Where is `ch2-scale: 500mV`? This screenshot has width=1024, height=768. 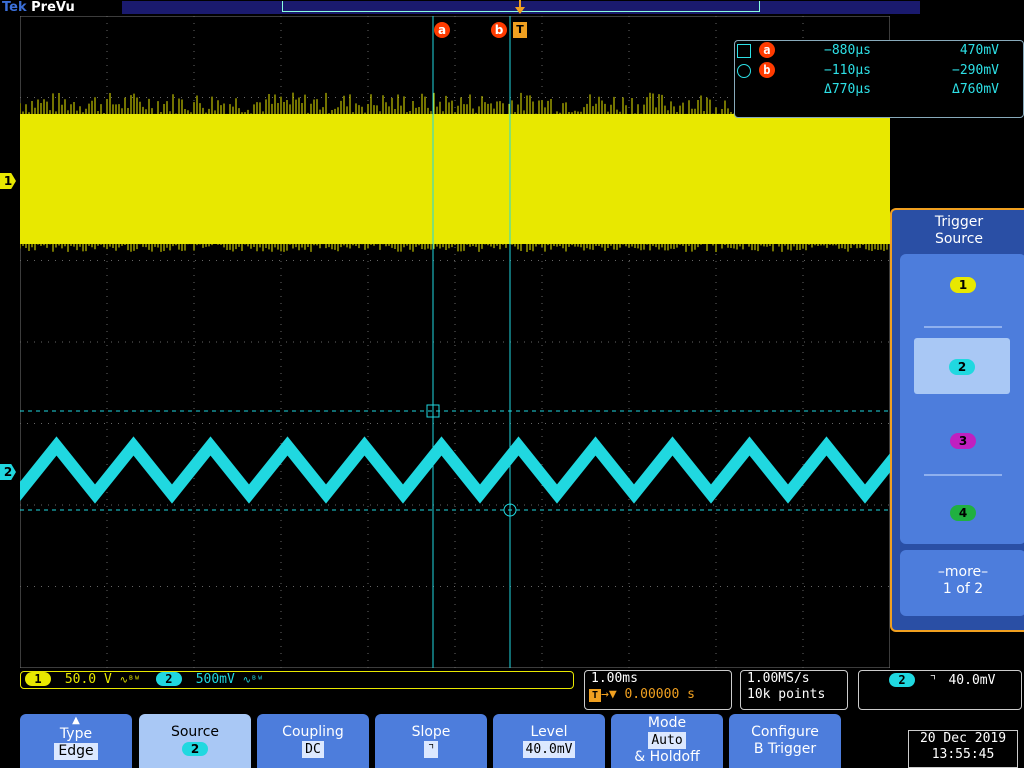
ch2-scale: 500mV is located at coordinates (215, 679).